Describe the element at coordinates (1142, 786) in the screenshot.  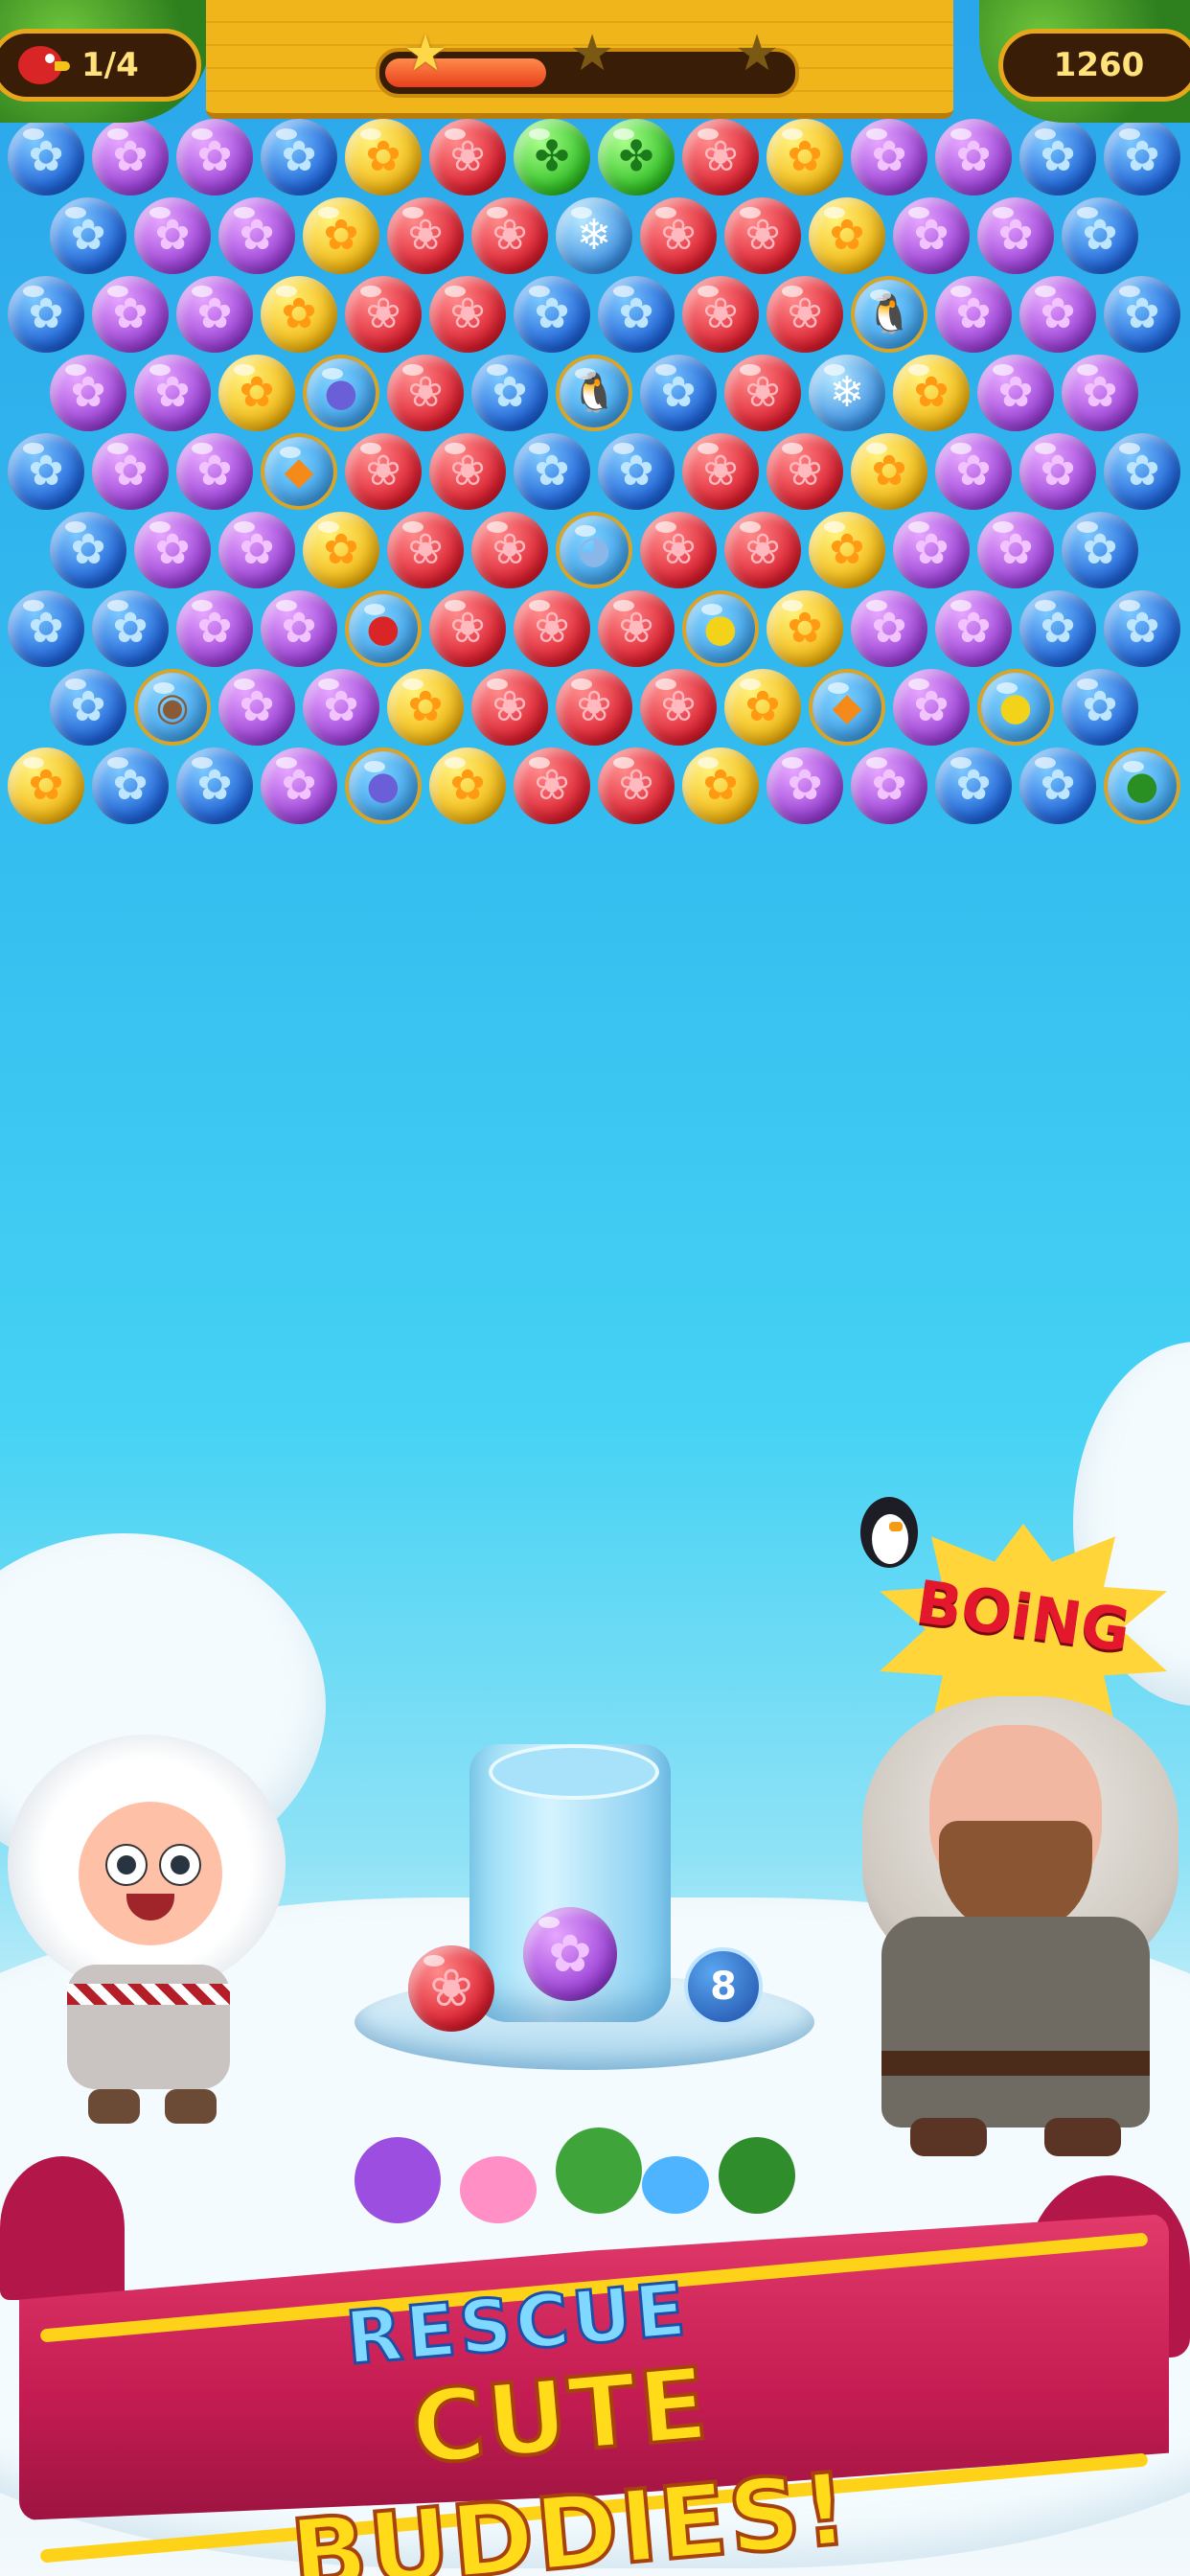
I see `frog-buddy-bubble: ●` at that location.